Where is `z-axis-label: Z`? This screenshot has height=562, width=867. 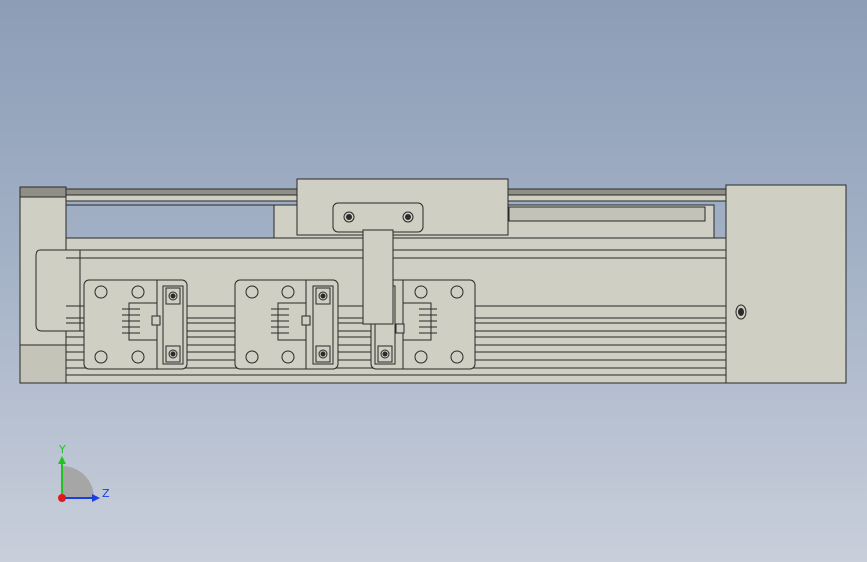 z-axis-label: Z is located at coordinates (106, 493).